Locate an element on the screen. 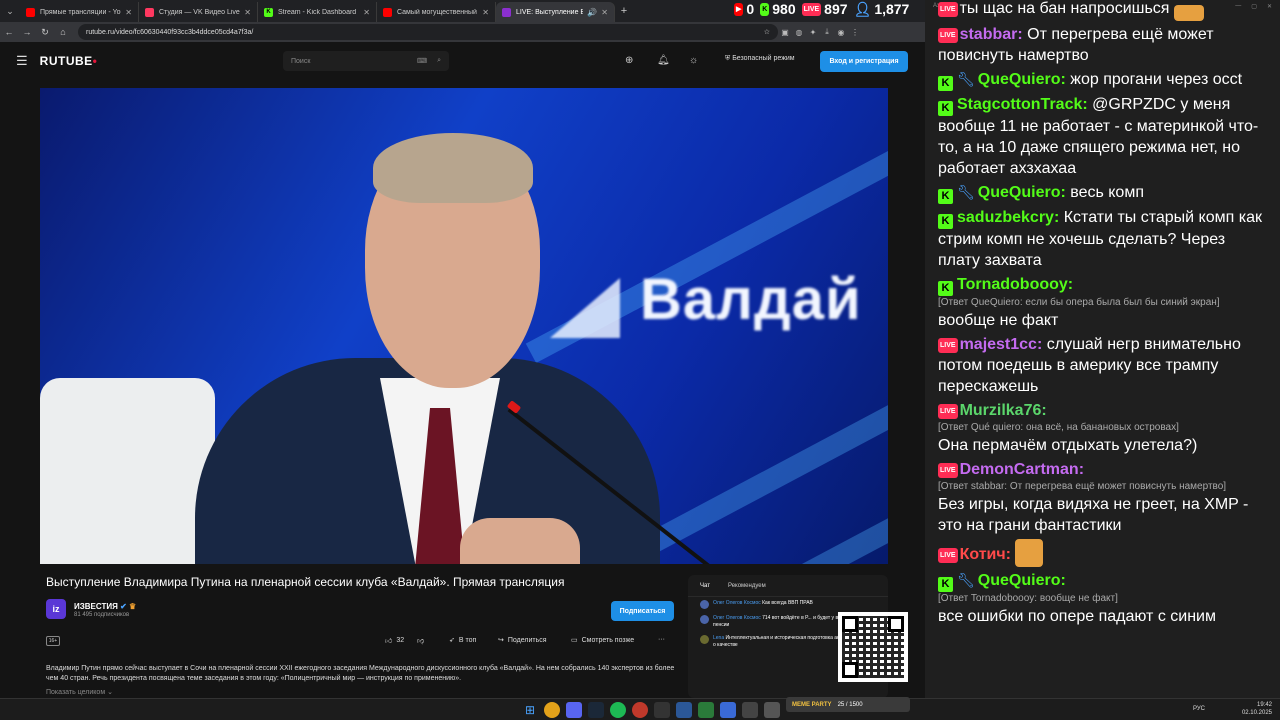 The image size is (1280, 720). speaker-icon: 🔊 is located at coordinates (592, 12).